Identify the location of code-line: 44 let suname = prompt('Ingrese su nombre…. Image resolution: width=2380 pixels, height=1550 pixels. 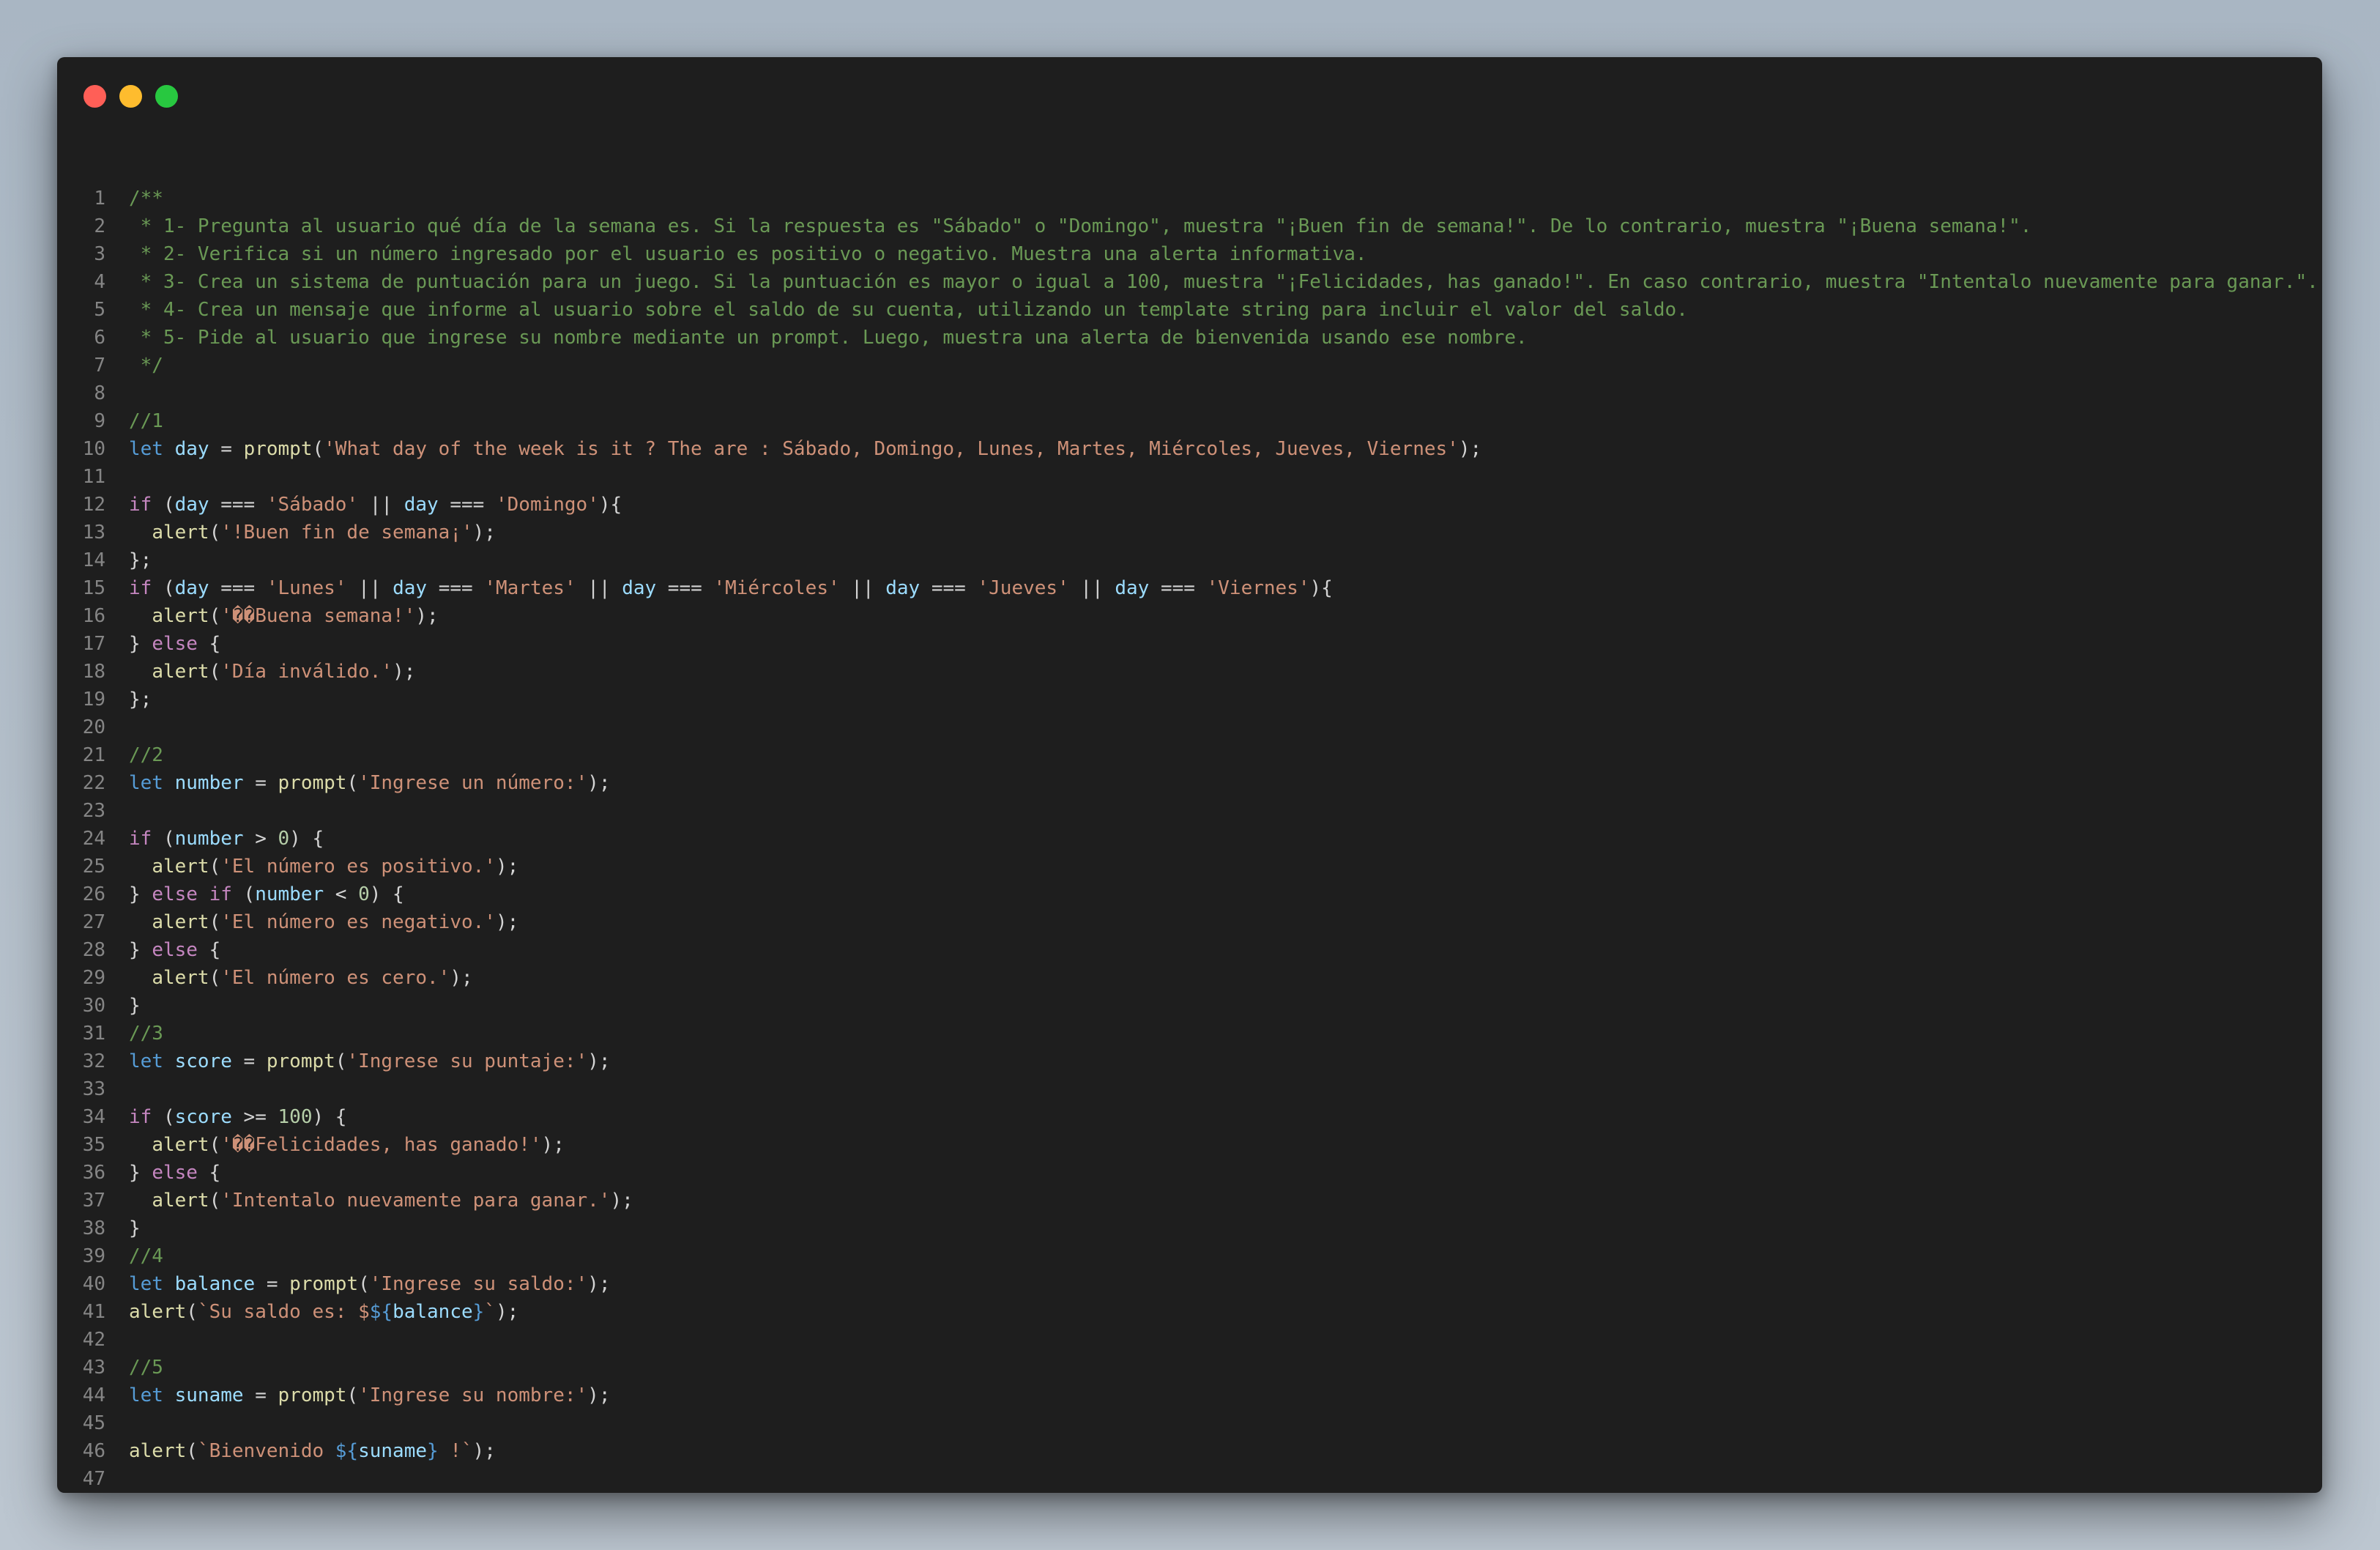
(1189, 1395).